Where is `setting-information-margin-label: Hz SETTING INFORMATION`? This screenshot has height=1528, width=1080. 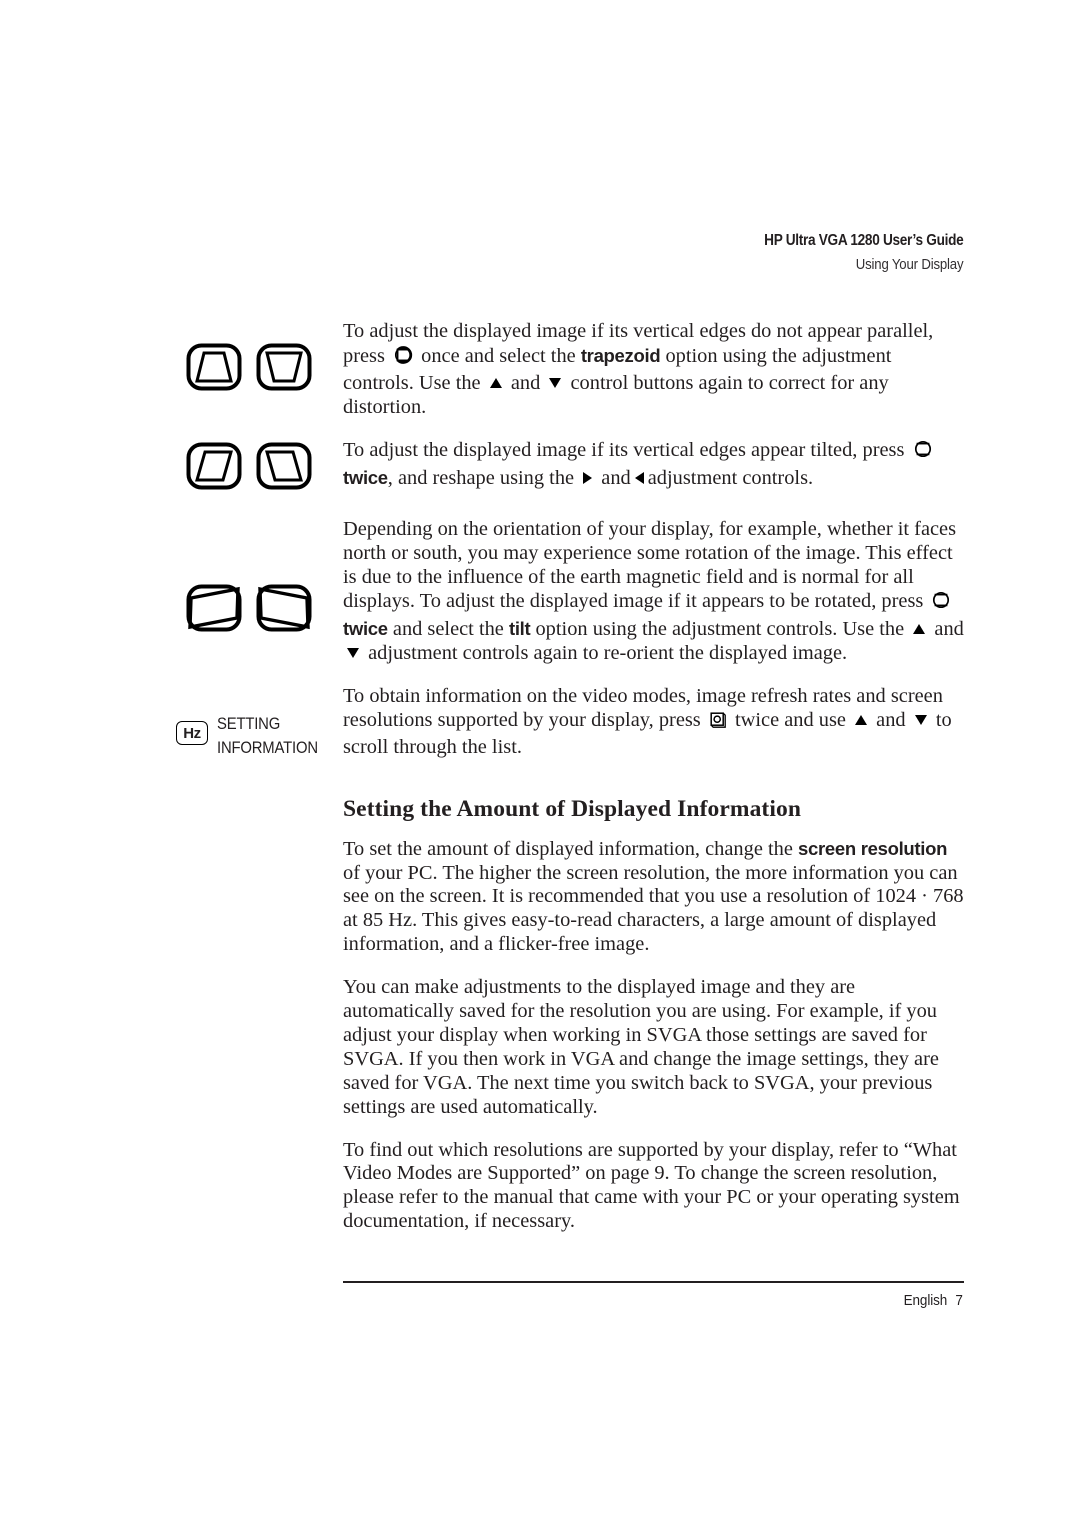
setting-information-margin-label: Hz SETTING INFORMATION is located at coordinates (252, 736).